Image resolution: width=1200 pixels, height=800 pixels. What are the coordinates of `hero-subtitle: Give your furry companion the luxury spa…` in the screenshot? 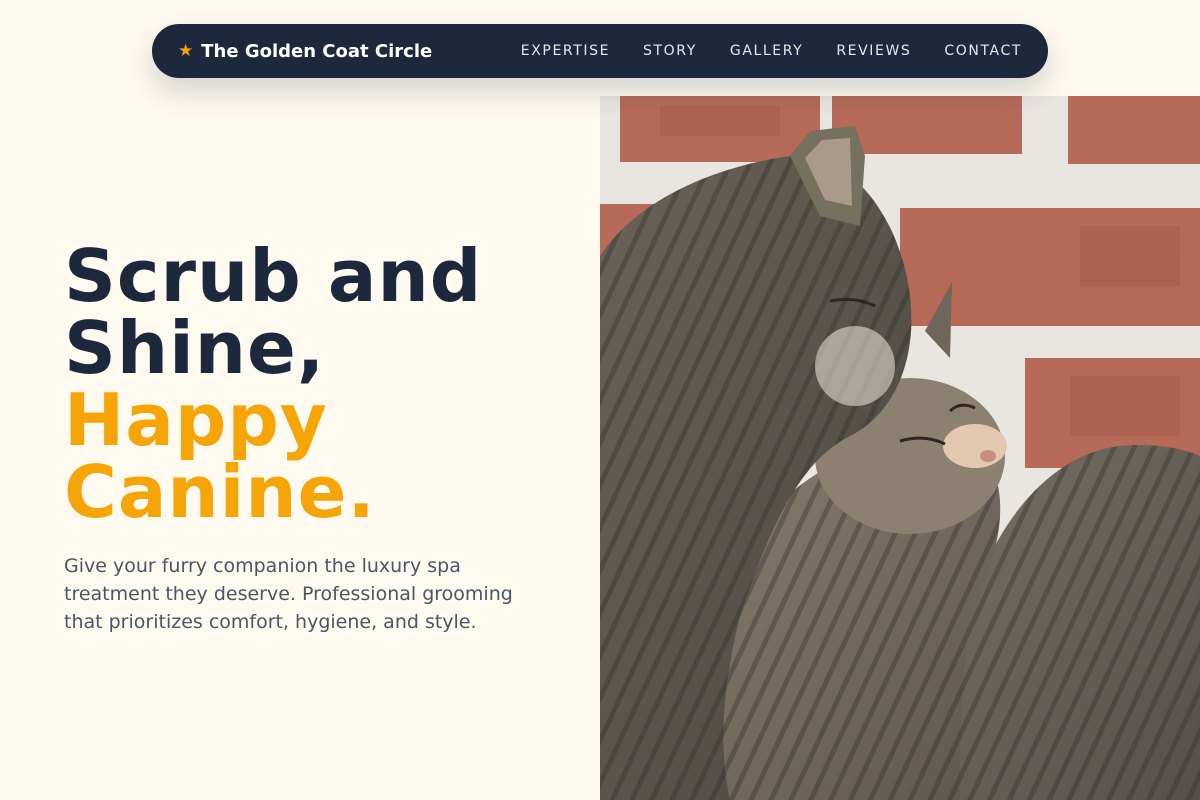 It's located at (288, 594).